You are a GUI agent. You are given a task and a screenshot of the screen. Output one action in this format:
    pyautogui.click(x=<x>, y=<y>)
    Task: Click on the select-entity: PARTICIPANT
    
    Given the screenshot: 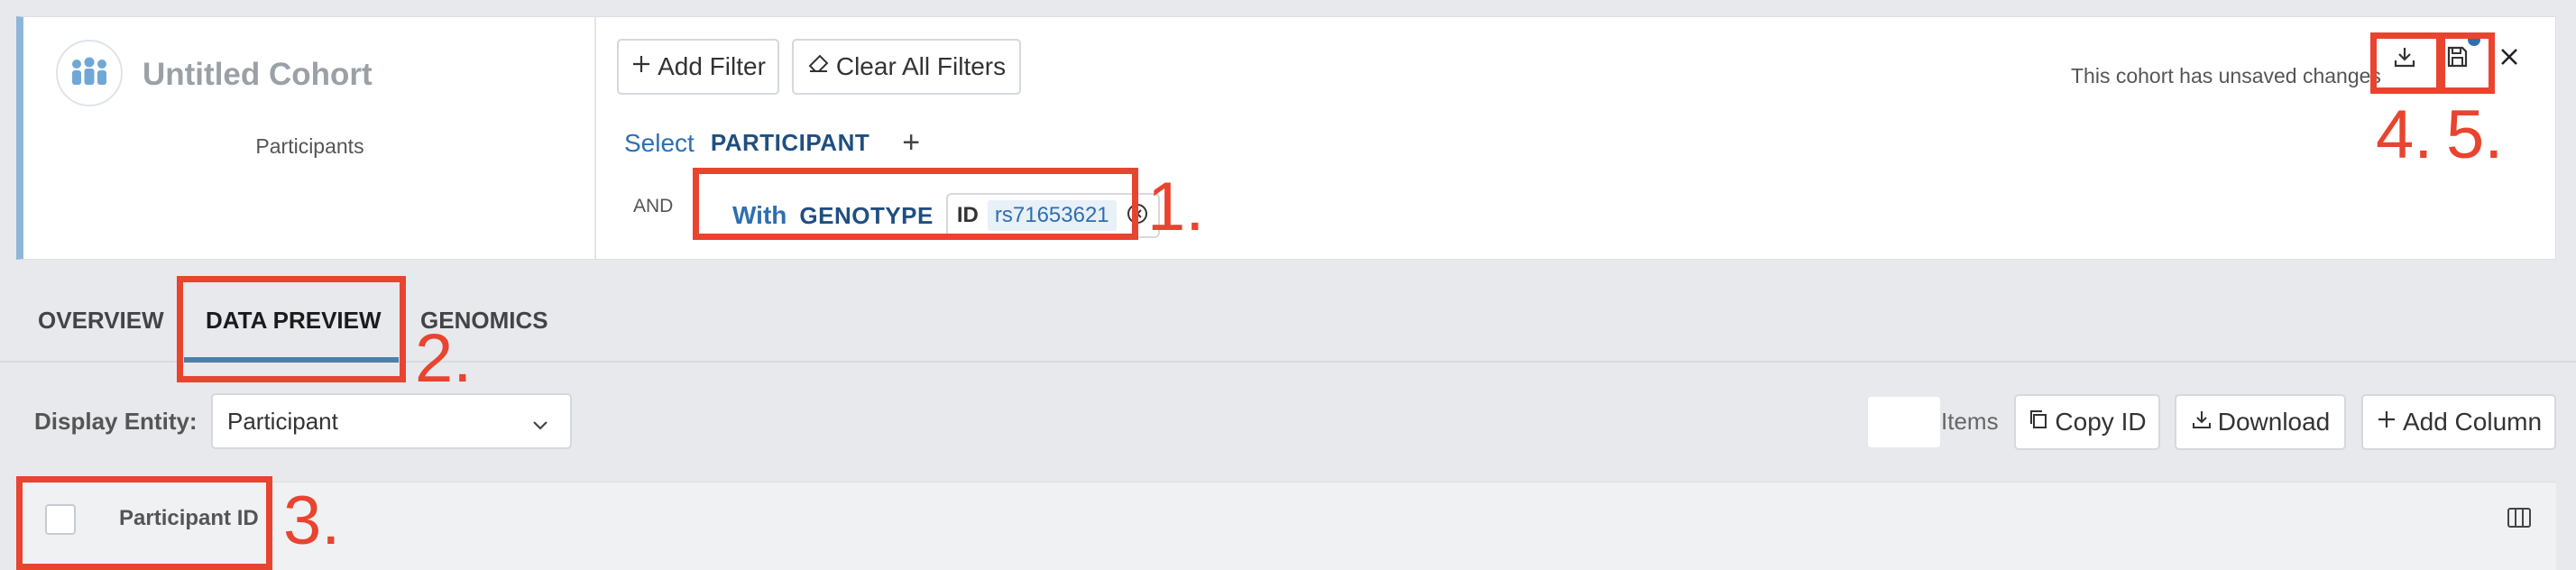 What is the action you would take?
    pyautogui.click(x=790, y=143)
    